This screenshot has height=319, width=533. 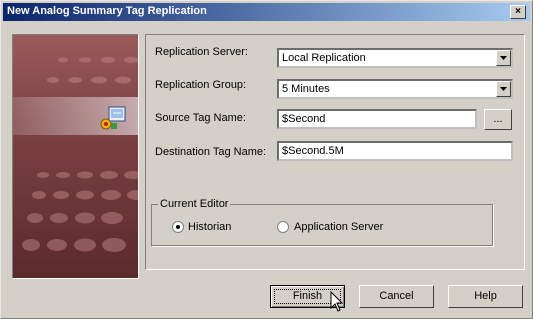 I want to click on help-button: Help, so click(x=485, y=296).